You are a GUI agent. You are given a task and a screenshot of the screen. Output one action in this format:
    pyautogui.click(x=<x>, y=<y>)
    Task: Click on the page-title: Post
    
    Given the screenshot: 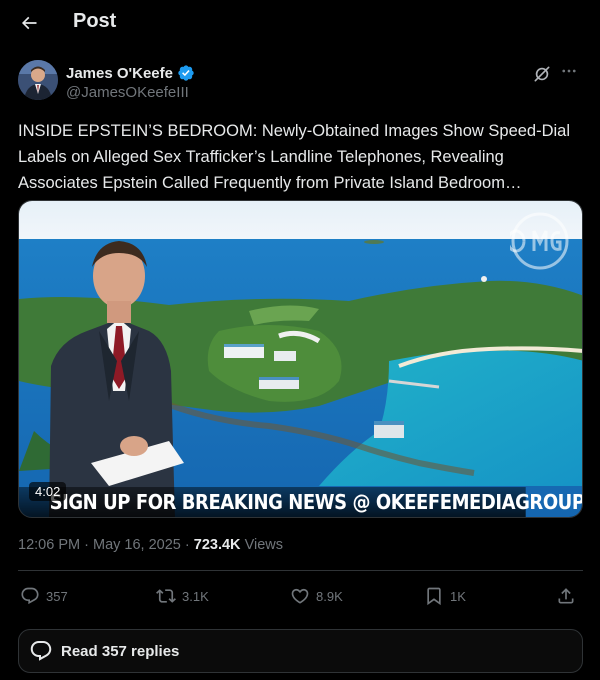 What is the action you would take?
    pyautogui.click(x=95, y=21)
    